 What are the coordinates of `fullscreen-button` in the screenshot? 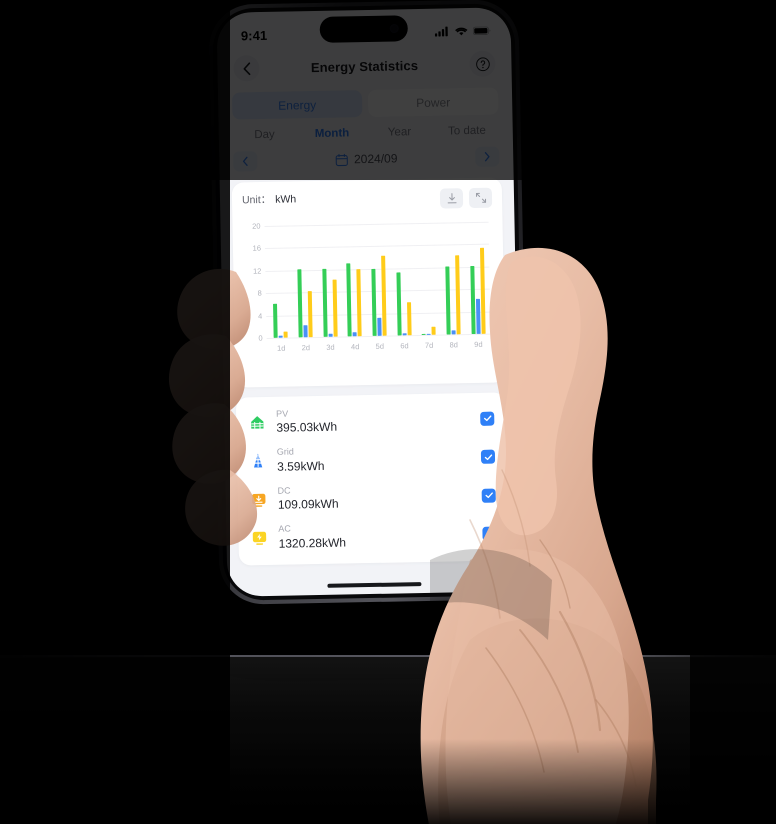 It's located at (480, 198).